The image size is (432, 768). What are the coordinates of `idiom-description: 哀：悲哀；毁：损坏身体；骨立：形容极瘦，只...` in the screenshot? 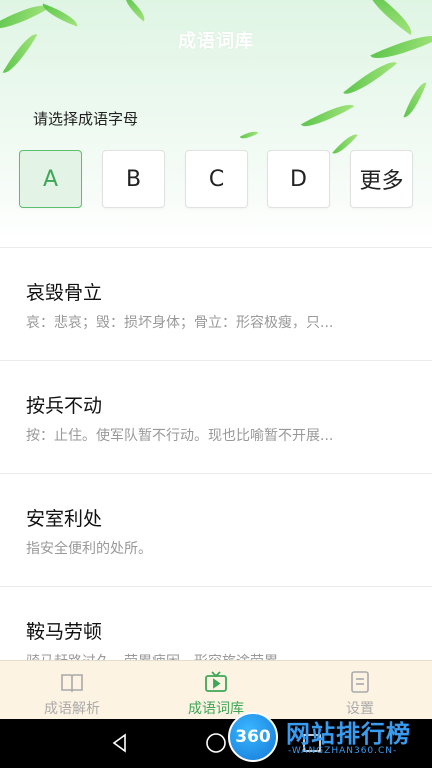 It's located at (180, 323).